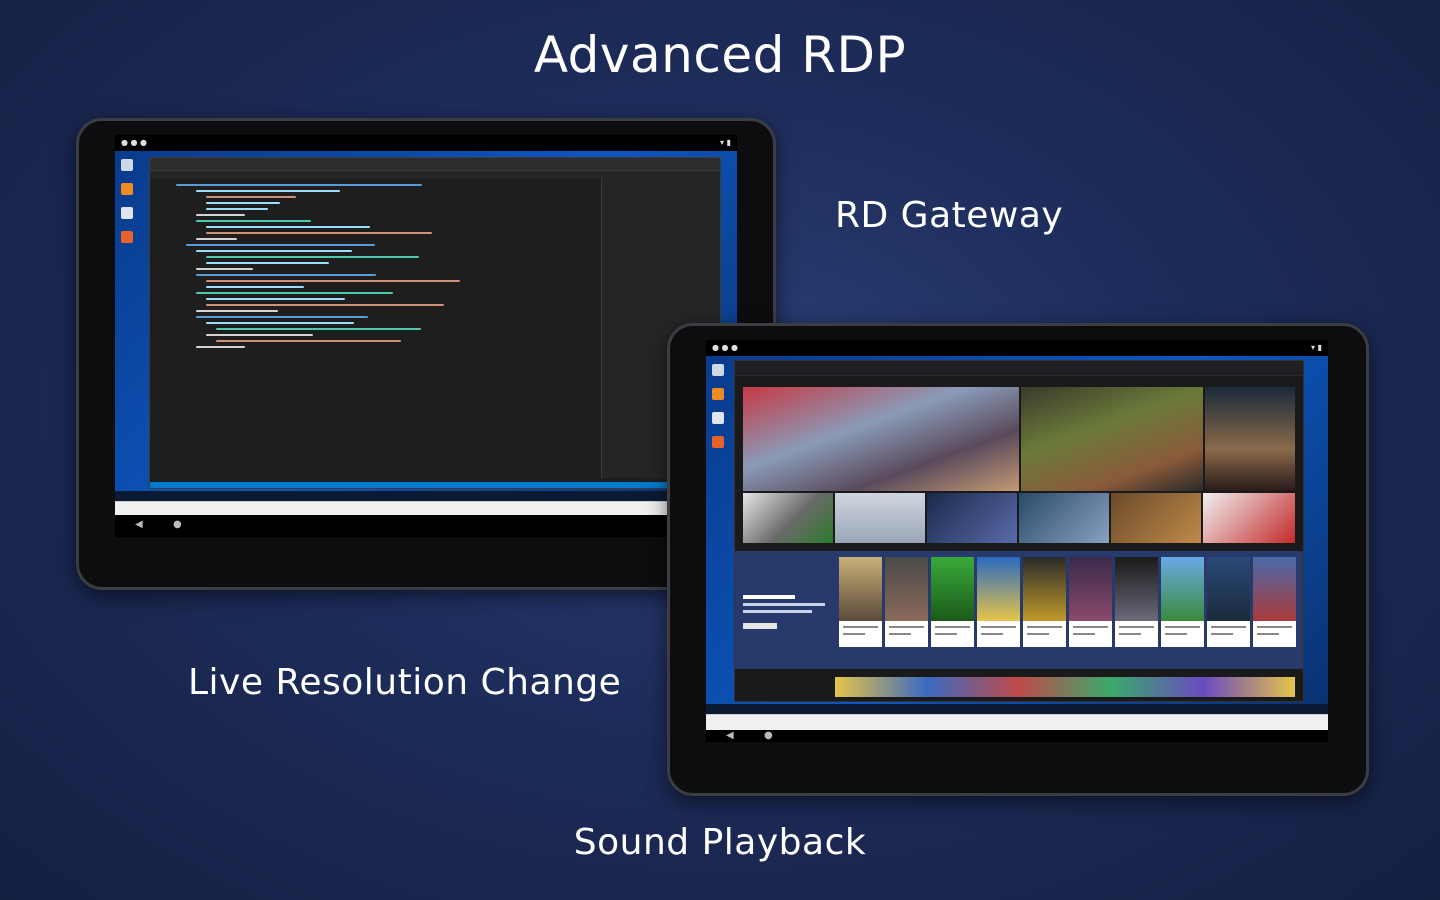 This screenshot has height=900, width=1440. What do you see at coordinates (381, 329) in the screenshot?
I see `code-area` at bounding box center [381, 329].